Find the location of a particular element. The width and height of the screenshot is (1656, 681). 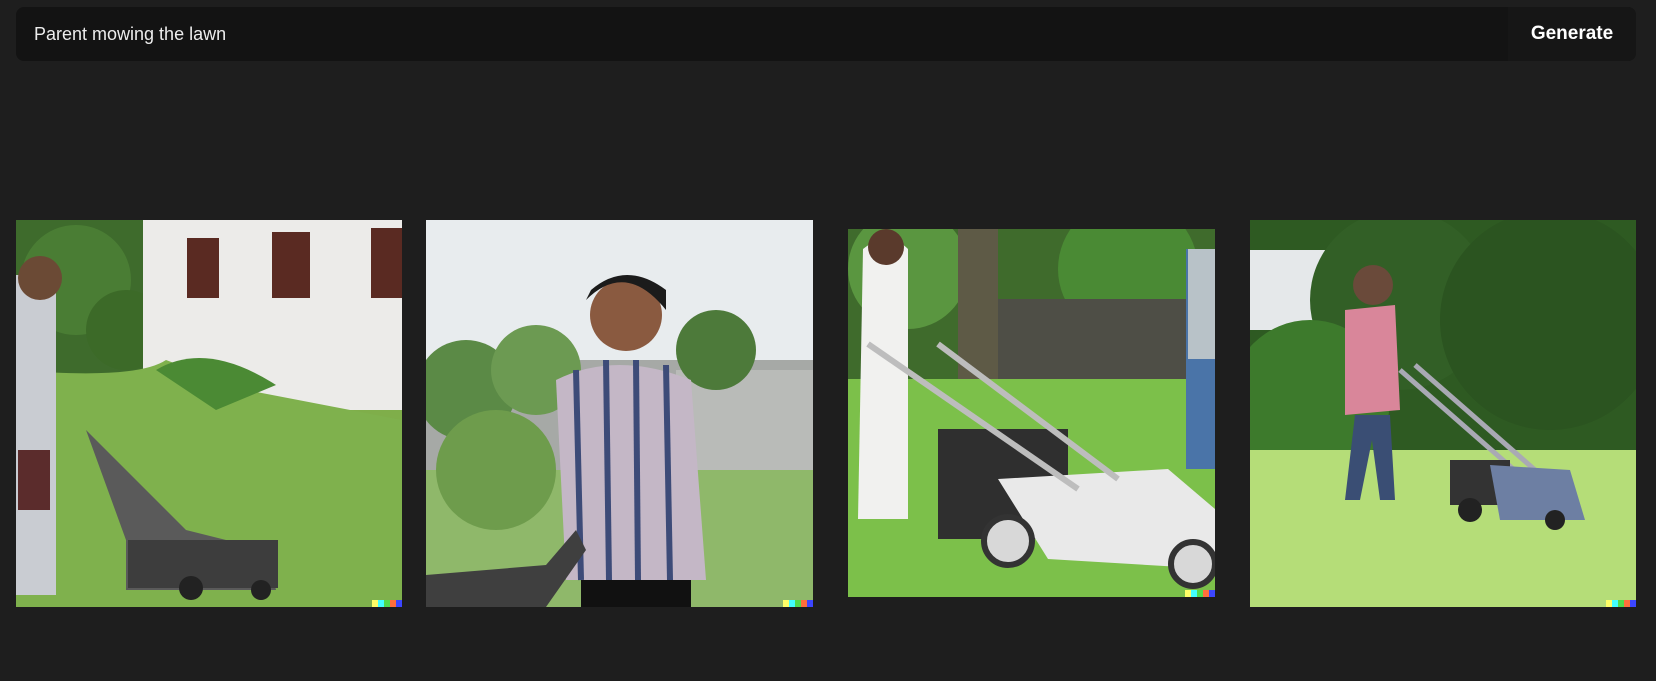

white-mower-image is located at coordinates (1031, 413).